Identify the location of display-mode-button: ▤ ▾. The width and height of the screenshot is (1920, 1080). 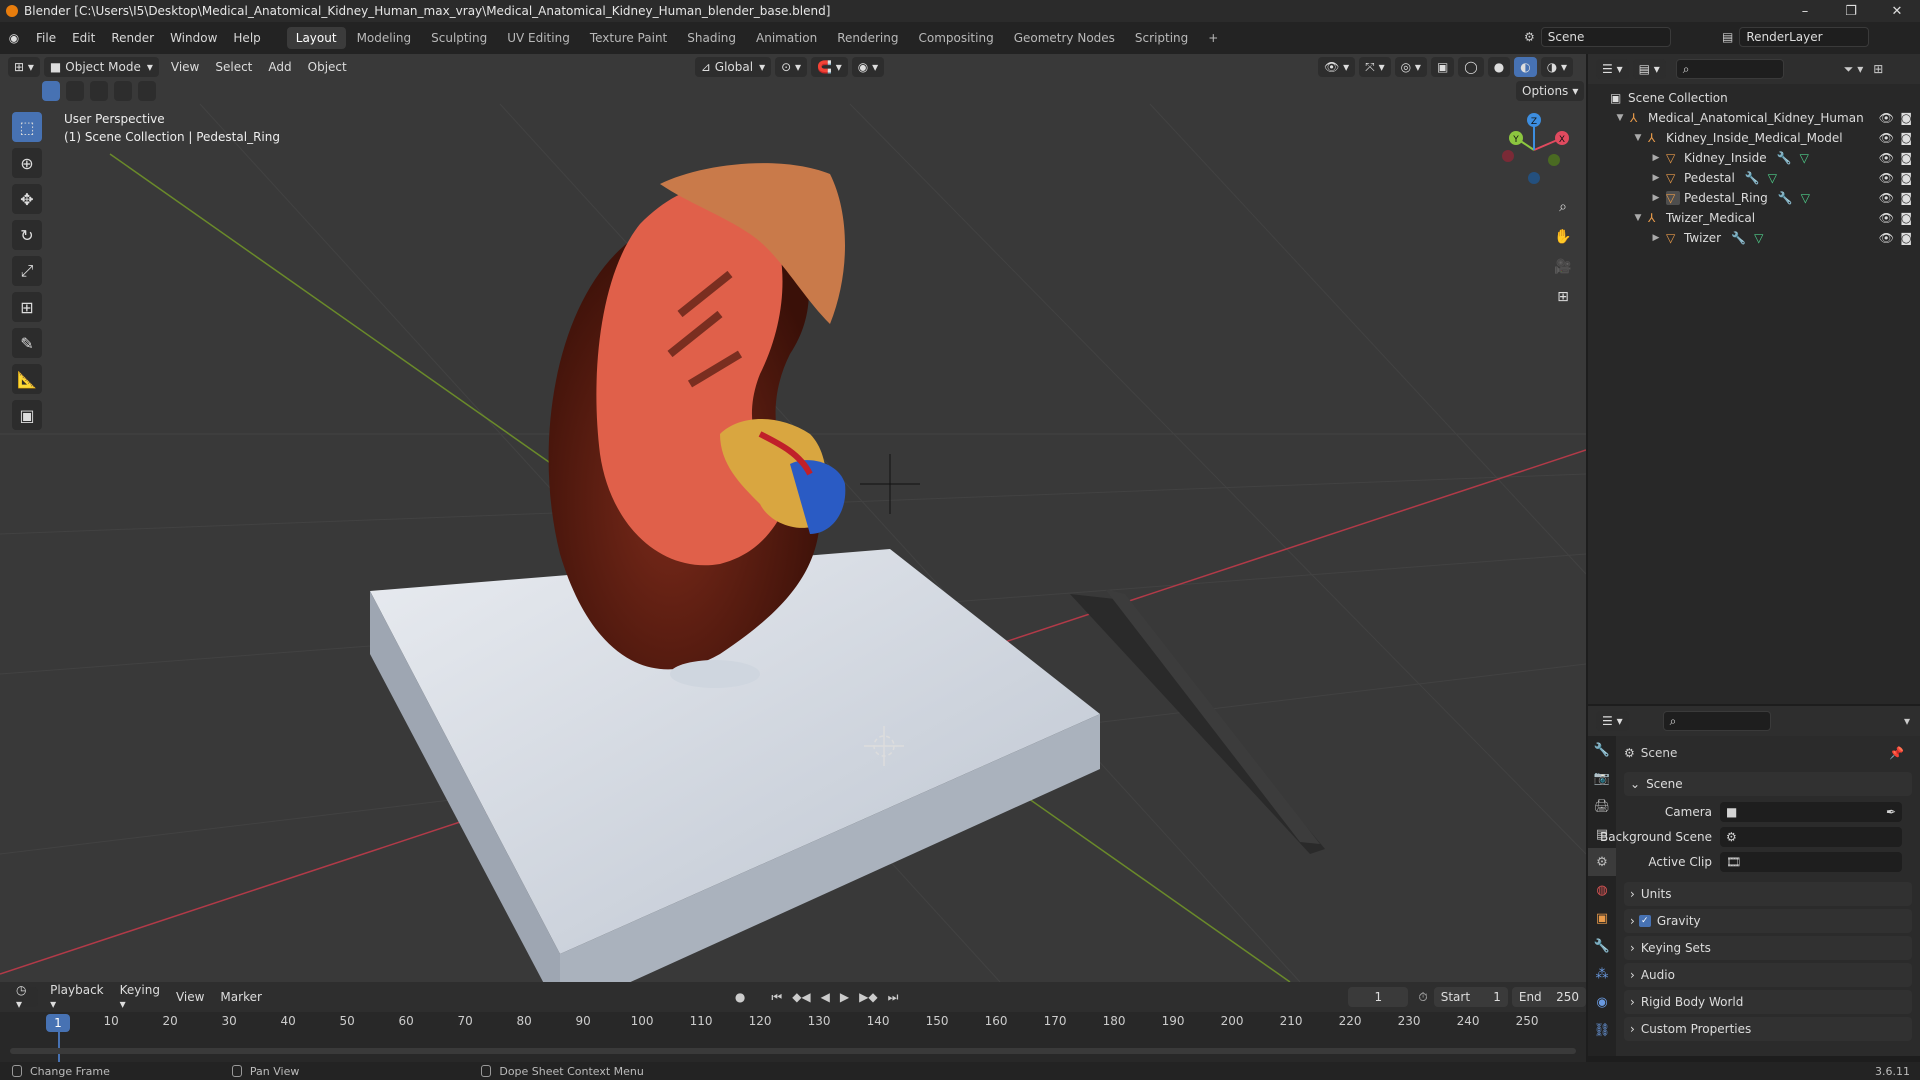
(1649, 69).